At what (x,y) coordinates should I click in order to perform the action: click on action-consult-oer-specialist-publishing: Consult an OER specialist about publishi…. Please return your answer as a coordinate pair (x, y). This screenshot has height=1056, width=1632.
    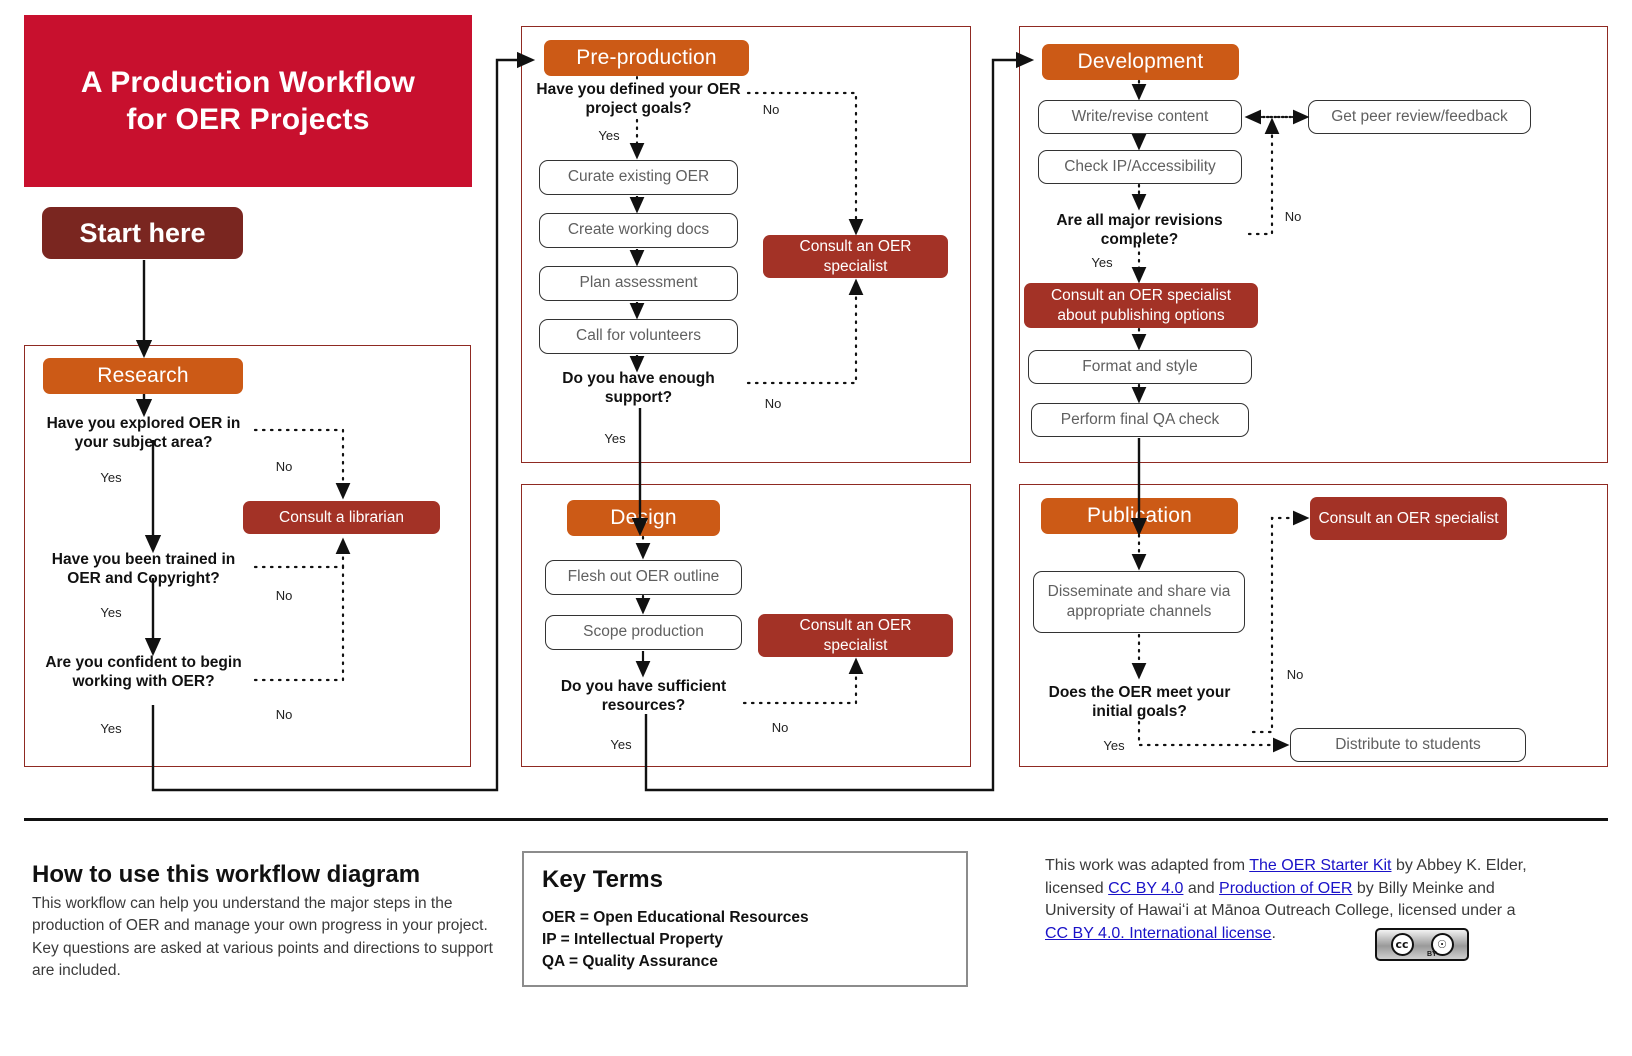
    Looking at the image, I should click on (1141, 305).